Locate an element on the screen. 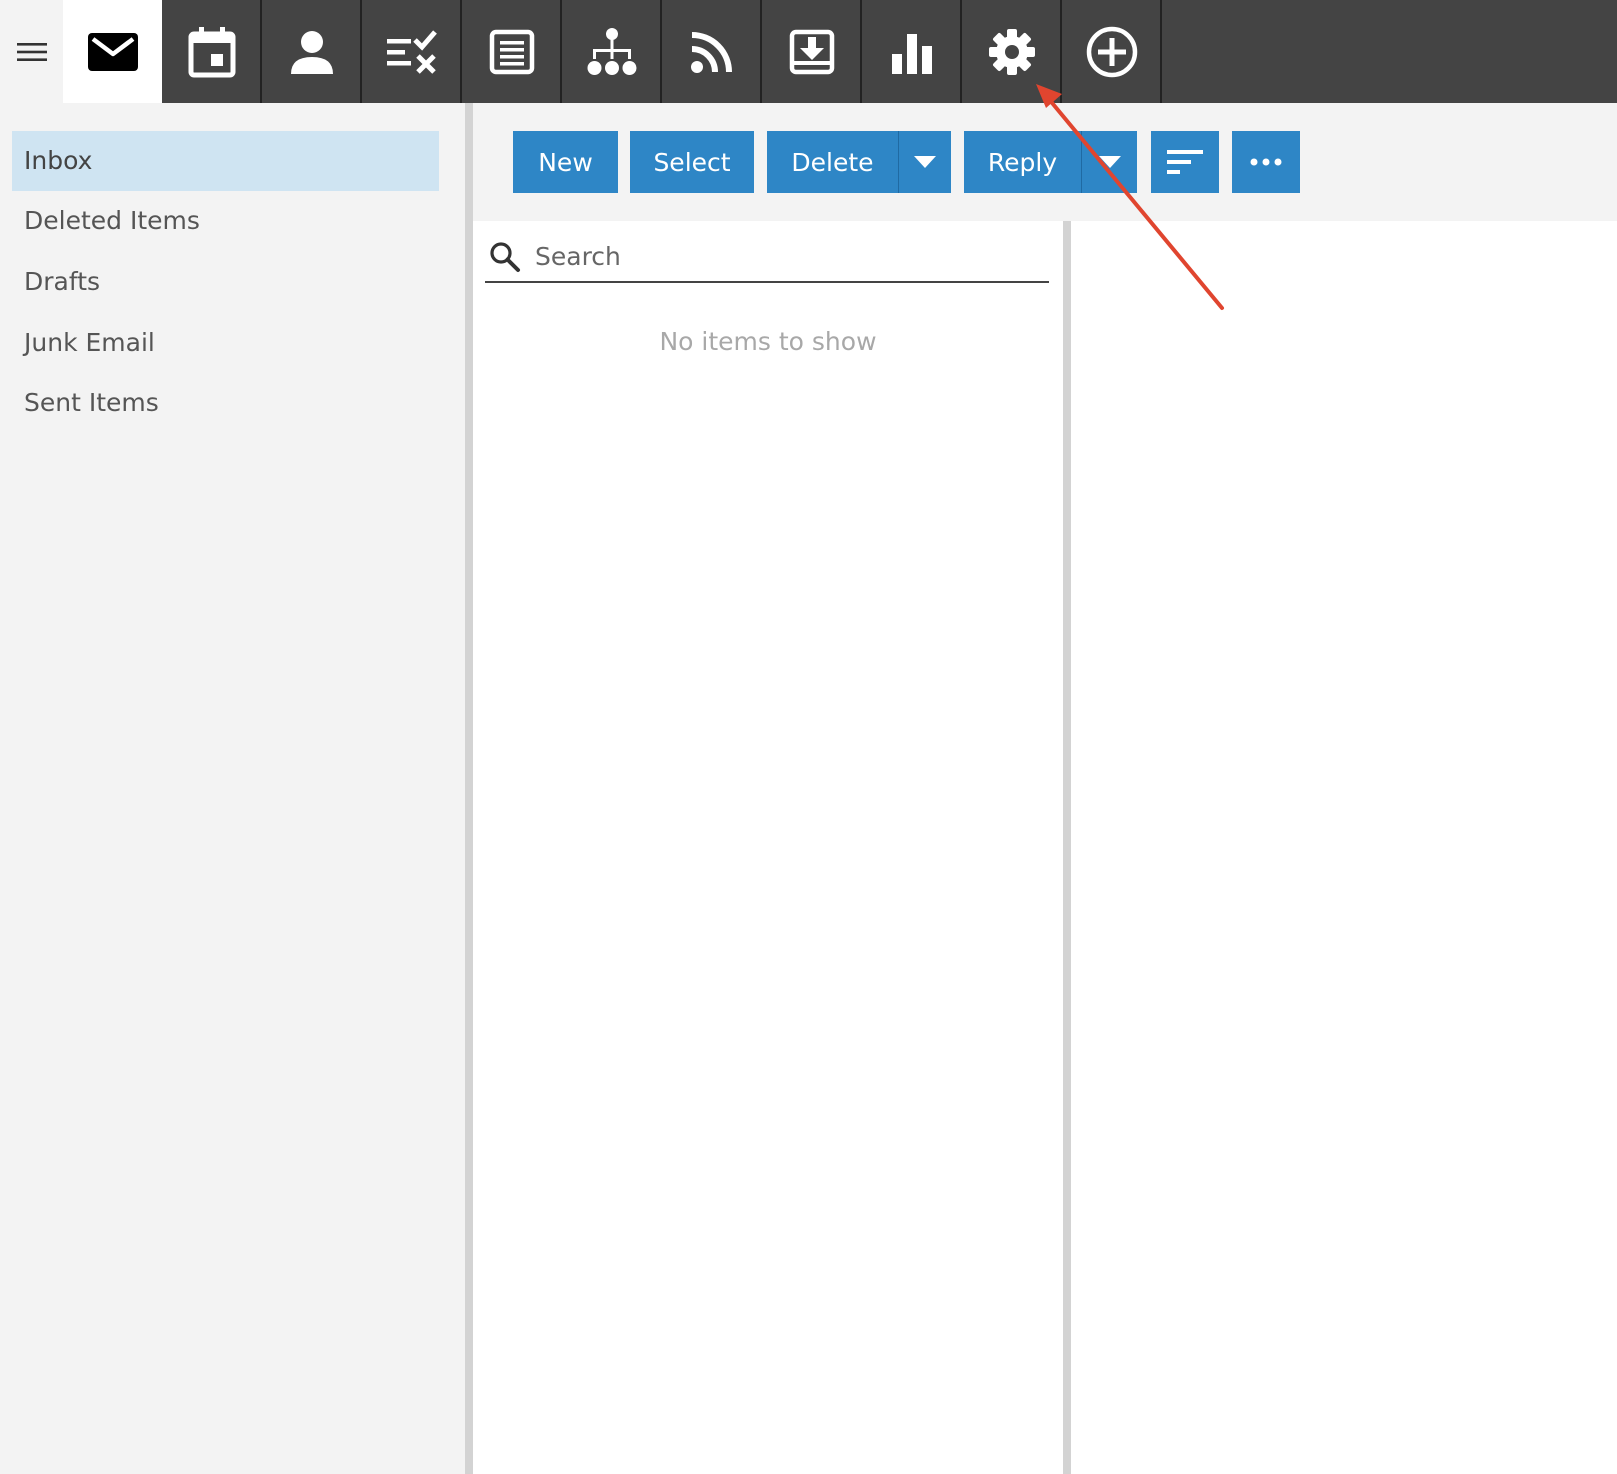 This screenshot has height=1474, width=1617. app-bar is located at coordinates (808, 51).